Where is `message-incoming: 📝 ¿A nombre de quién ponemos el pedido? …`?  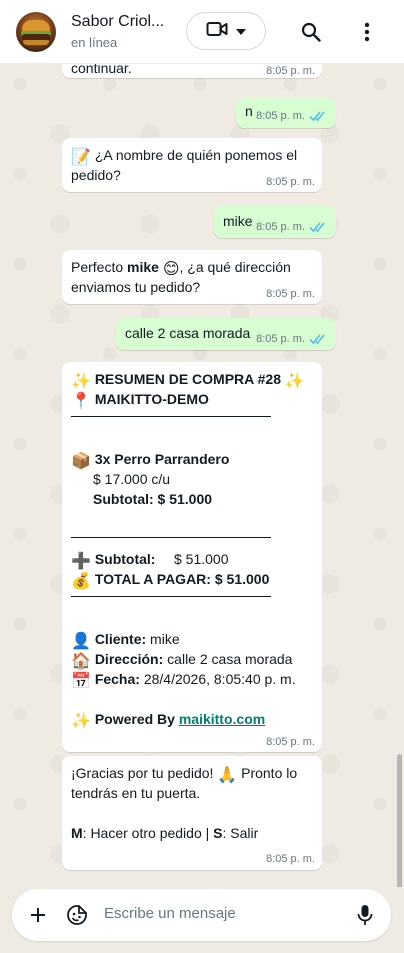 message-incoming: 📝 ¿A nombre de quién ponemos el pedido? … is located at coordinates (192, 165).